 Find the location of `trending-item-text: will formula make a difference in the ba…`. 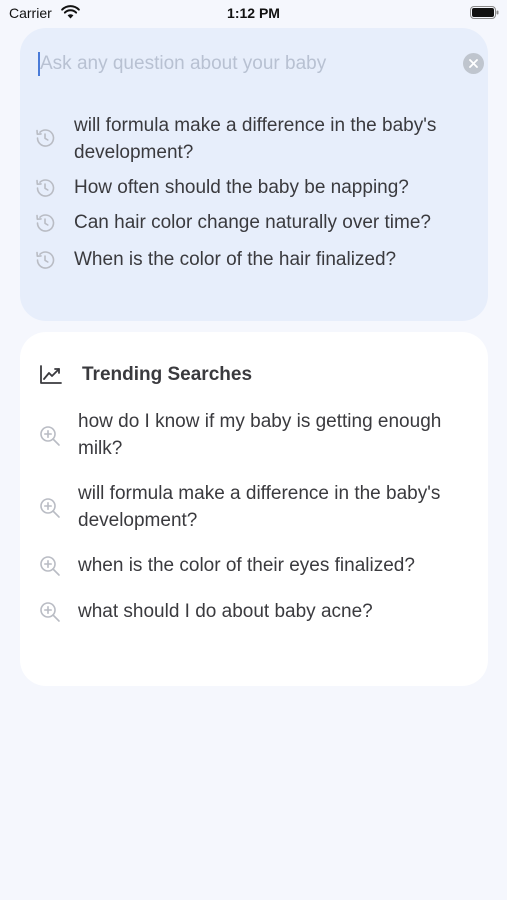

trending-item-text: will formula make a difference in the ba… is located at coordinates (259, 507).